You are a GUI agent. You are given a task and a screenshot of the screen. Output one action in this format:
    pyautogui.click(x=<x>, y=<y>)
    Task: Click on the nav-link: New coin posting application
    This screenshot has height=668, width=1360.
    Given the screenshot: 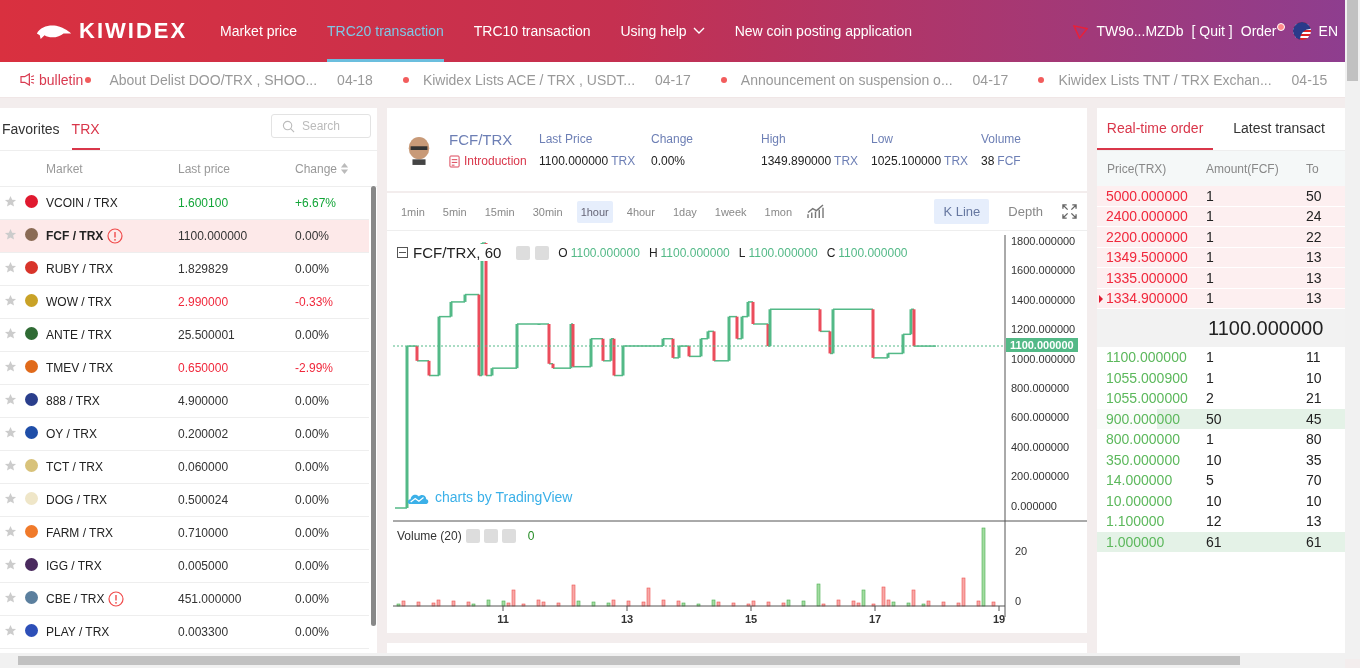 What is the action you would take?
    pyautogui.click(x=823, y=31)
    